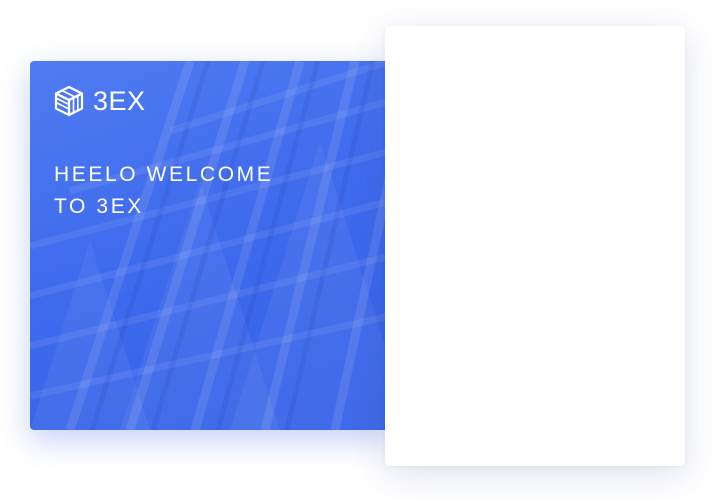  What do you see at coordinates (164, 174) in the screenshot?
I see `welcome-line-1: HEELO WELCOME` at bounding box center [164, 174].